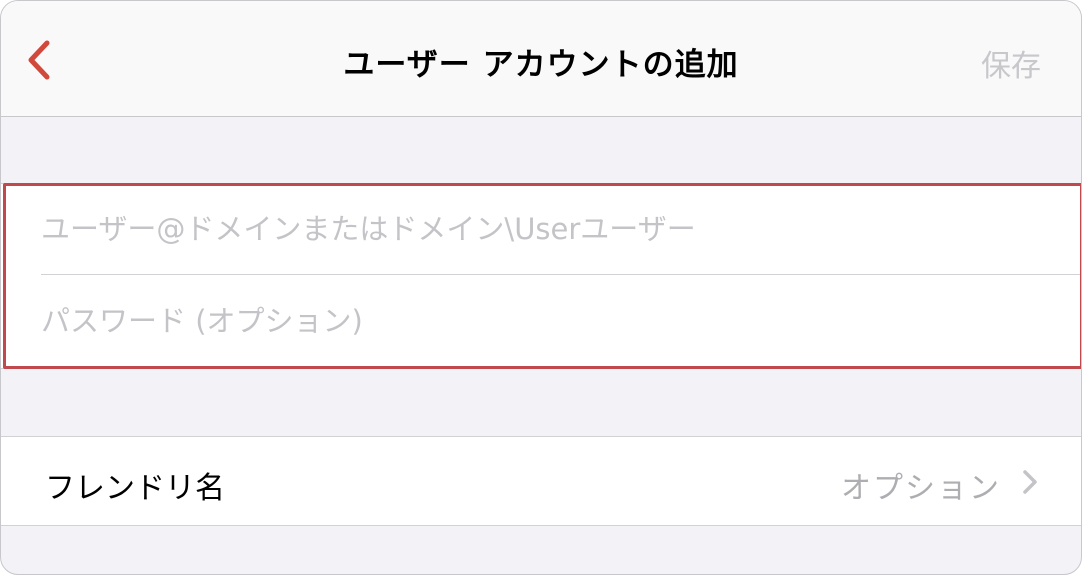 This screenshot has height=575, width=1082. I want to click on save-button: 保存, so click(1011, 63).